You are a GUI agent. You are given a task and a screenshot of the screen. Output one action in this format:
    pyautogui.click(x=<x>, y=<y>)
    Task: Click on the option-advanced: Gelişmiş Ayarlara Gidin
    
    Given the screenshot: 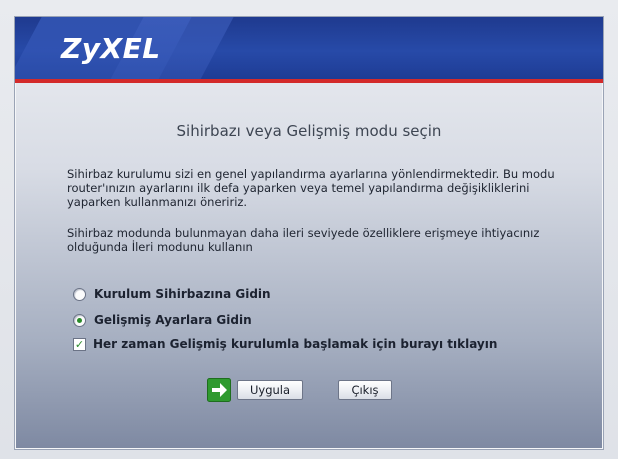 What is the action you would take?
    pyautogui.click(x=162, y=320)
    